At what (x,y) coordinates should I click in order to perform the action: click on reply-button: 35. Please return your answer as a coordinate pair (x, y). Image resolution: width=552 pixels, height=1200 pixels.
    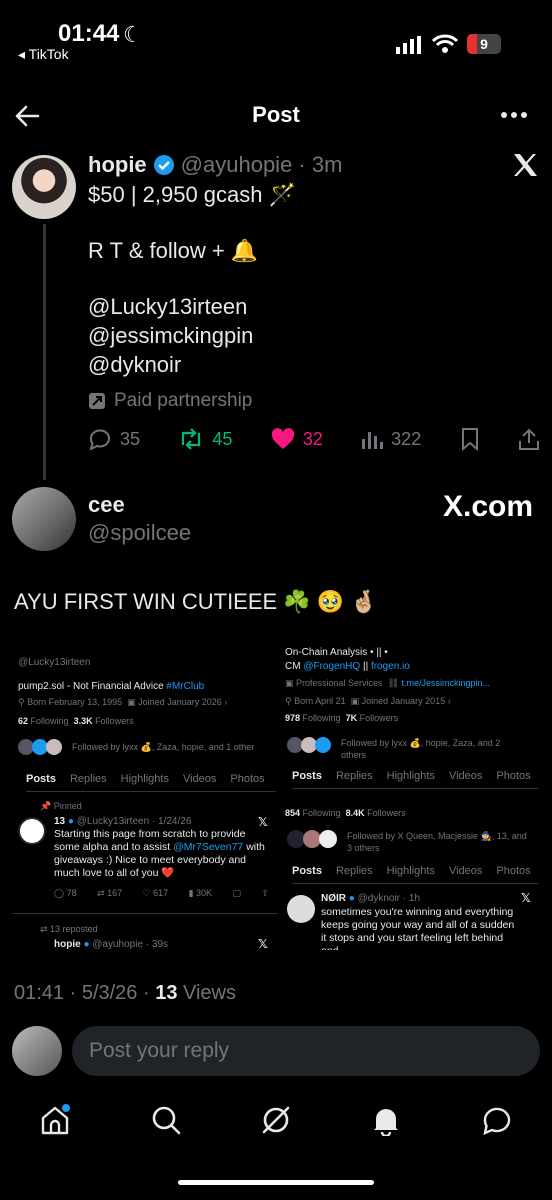
    Looking at the image, I should click on (114, 439).